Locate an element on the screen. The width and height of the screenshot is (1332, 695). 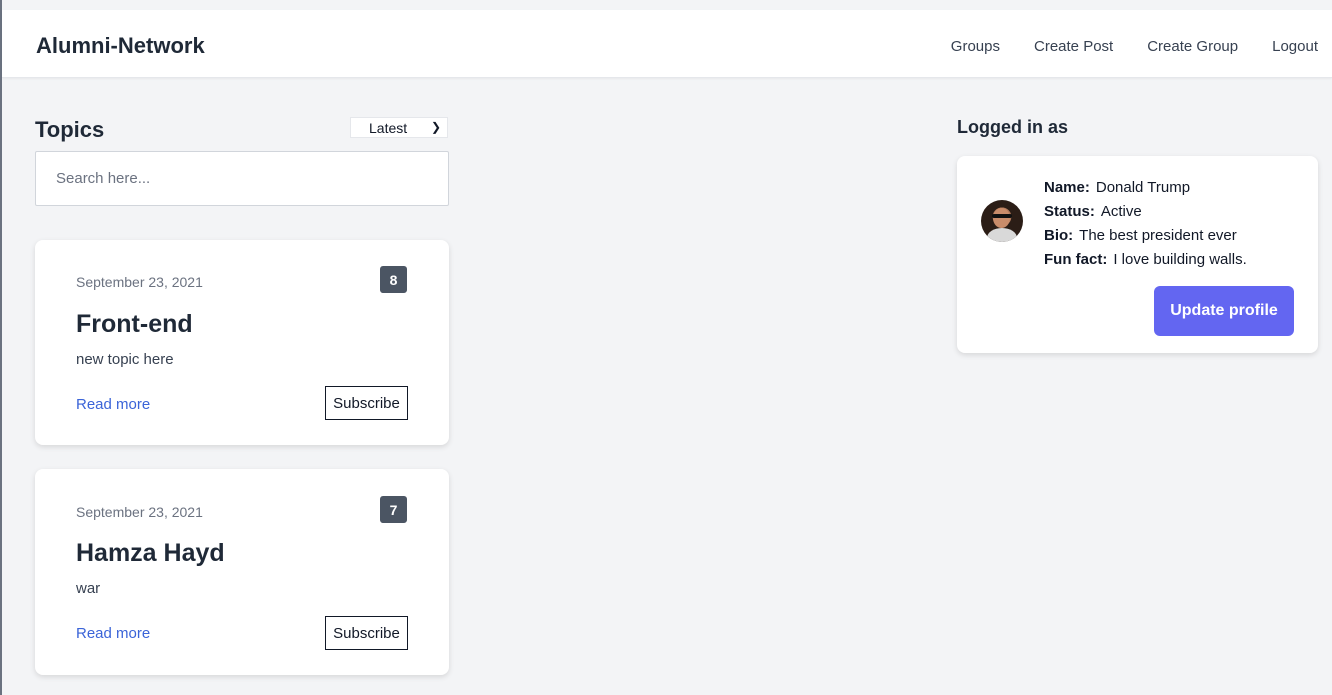
profile-bio-row: Bio: The best president ever is located at coordinates (1145, 236).